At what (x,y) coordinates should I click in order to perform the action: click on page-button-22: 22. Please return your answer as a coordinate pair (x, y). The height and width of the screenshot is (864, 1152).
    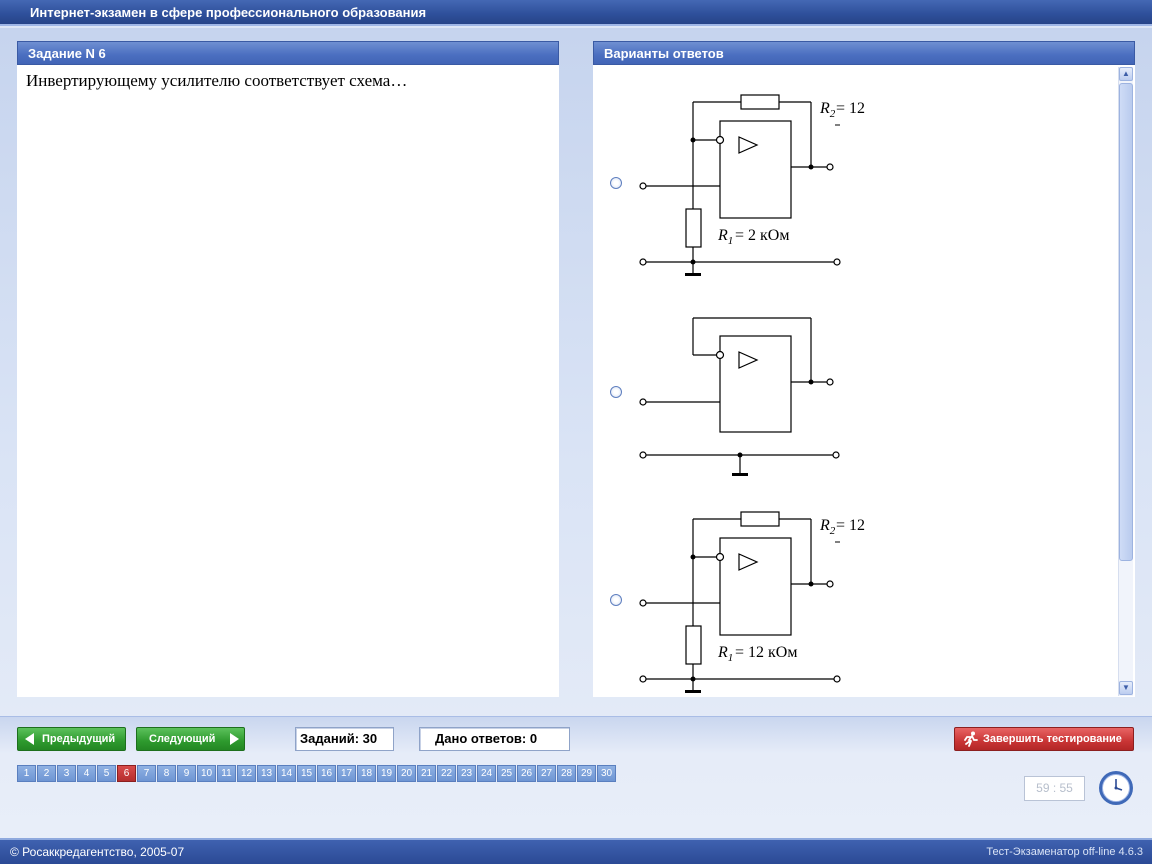
    Looking at the image, I should click on (446, 773).